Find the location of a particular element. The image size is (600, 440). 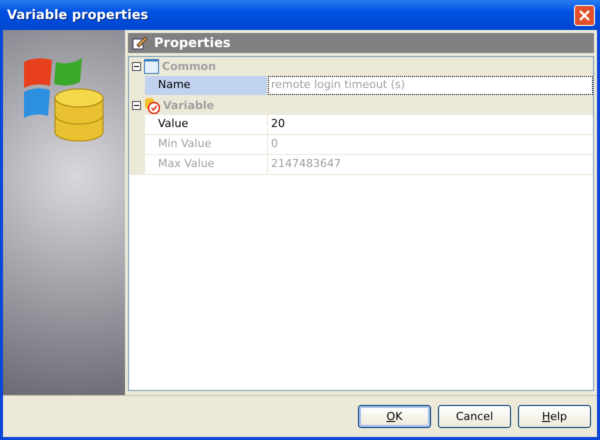

dialog-button: Help is located at coordinates (554, 416).